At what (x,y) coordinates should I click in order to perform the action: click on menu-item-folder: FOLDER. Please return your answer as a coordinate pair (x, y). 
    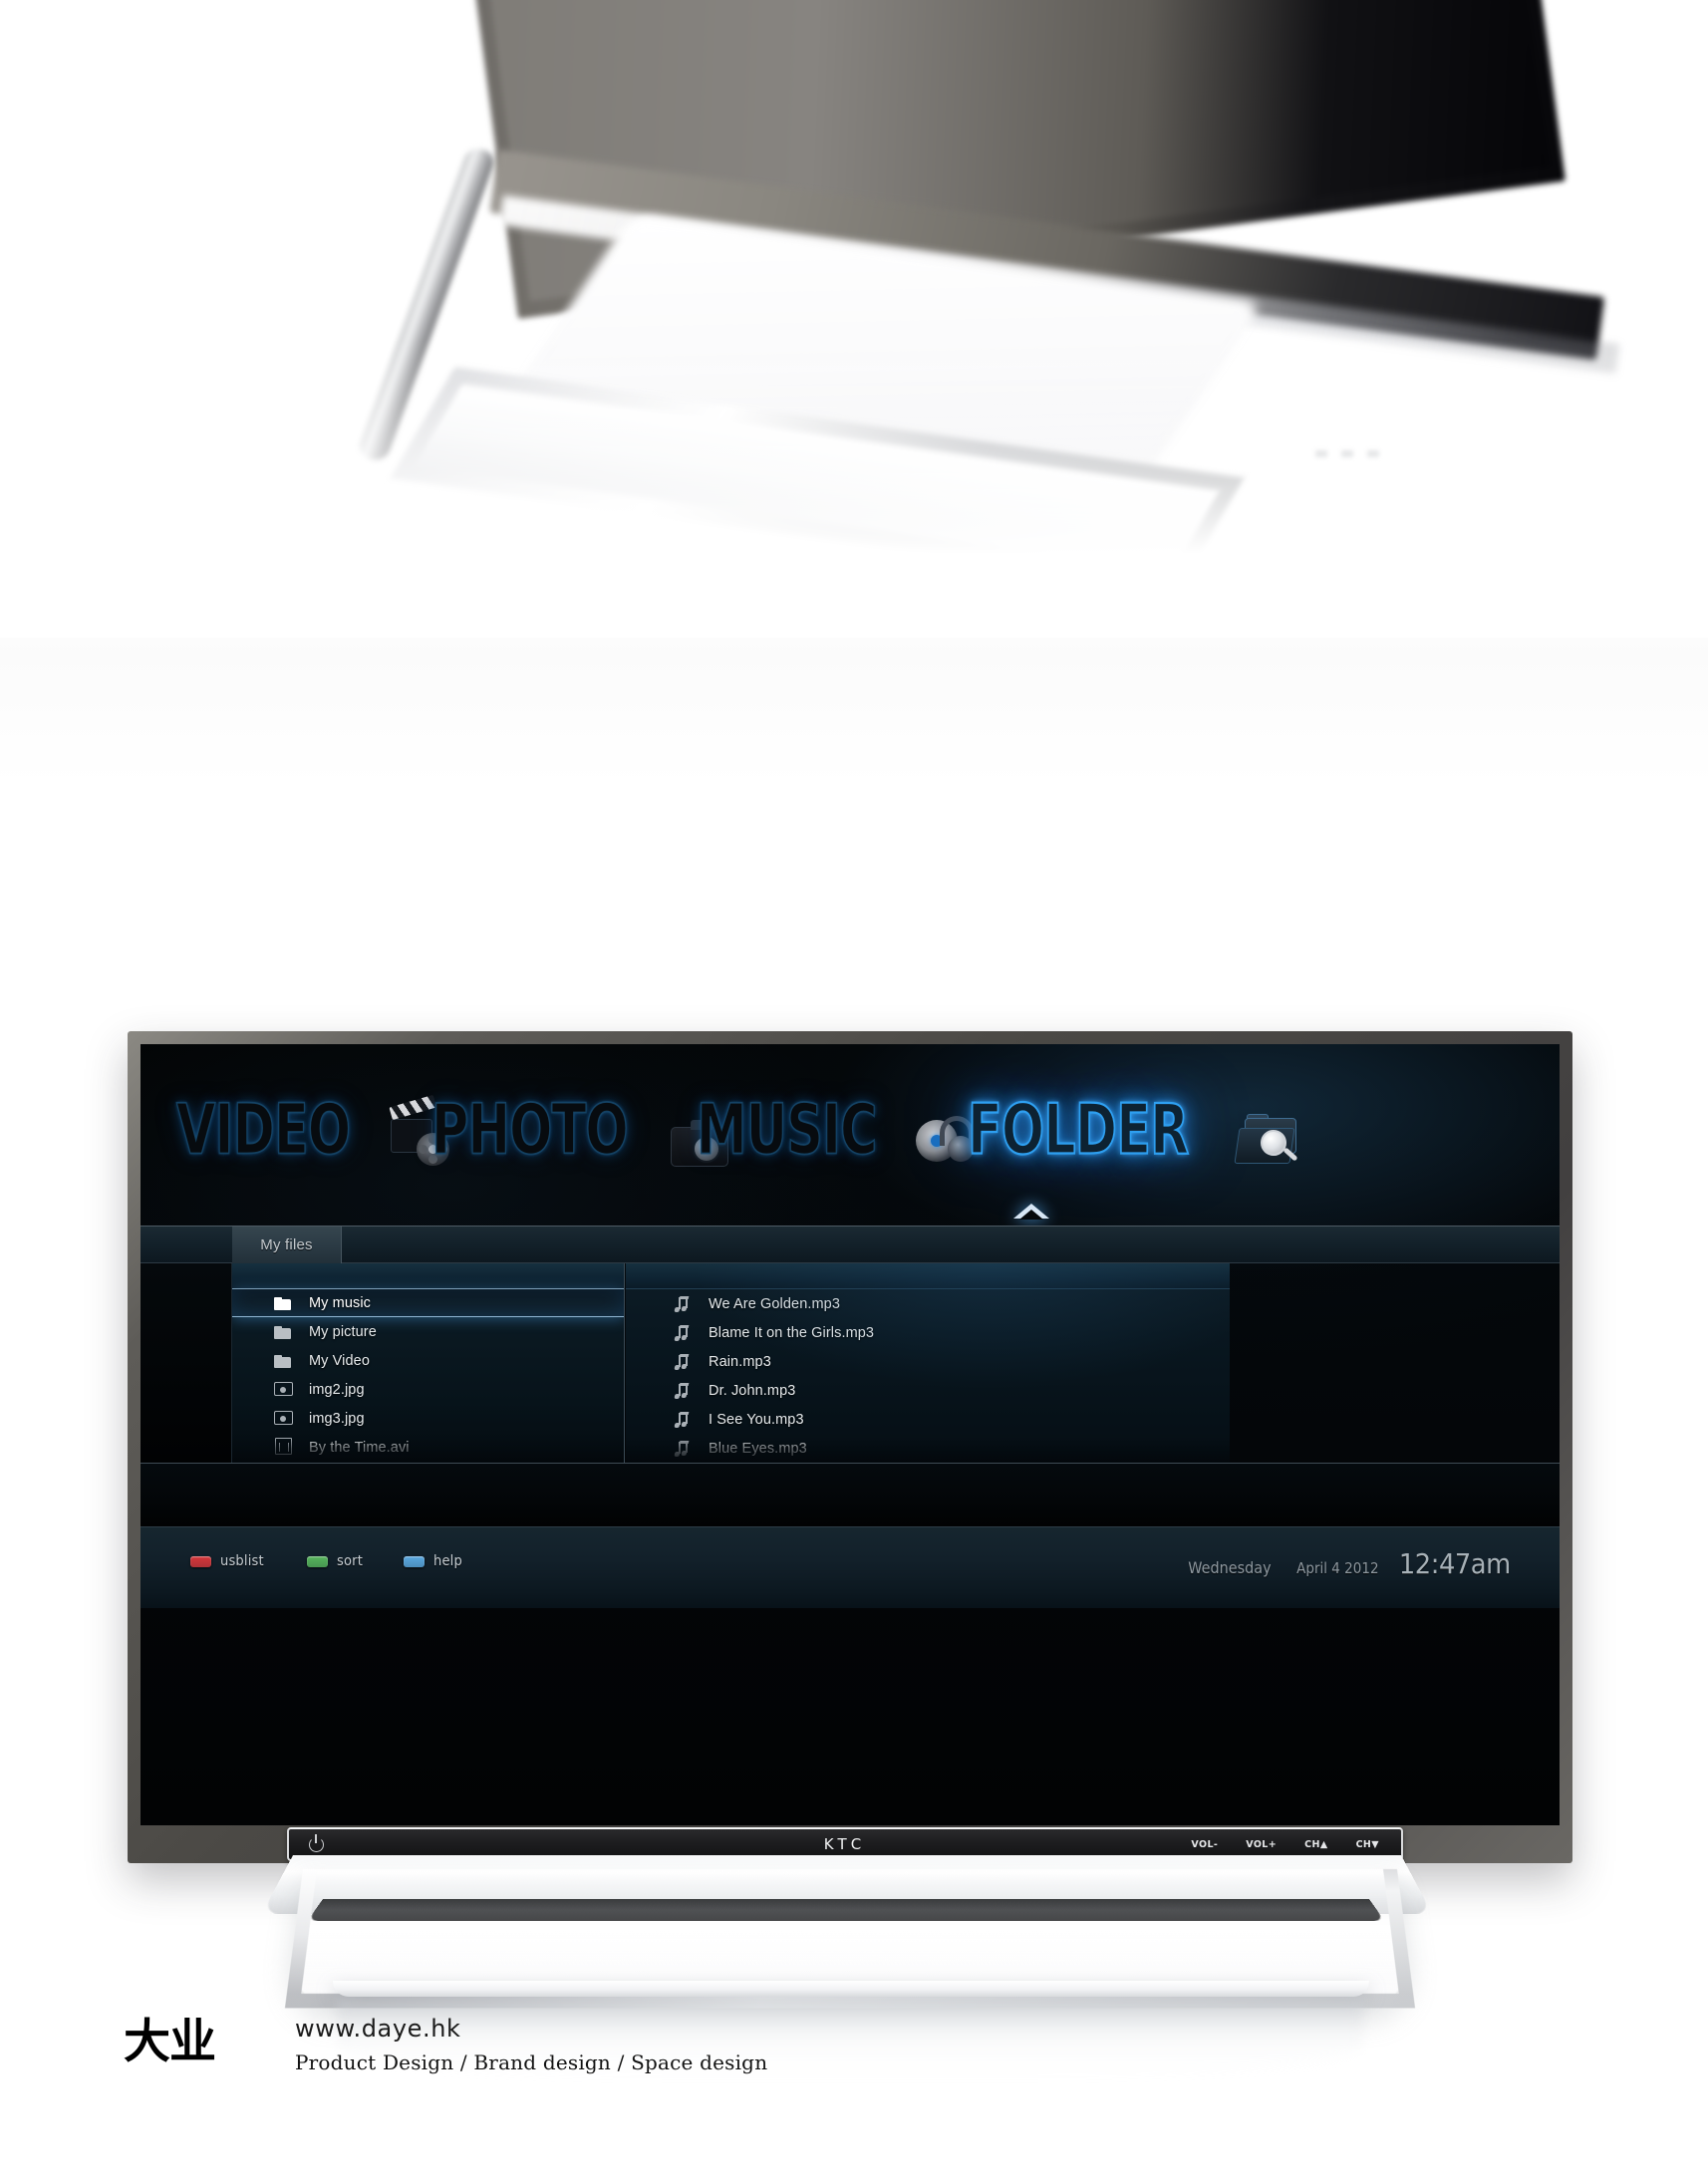
    Looking at the image, I should click on (1134, 1130).